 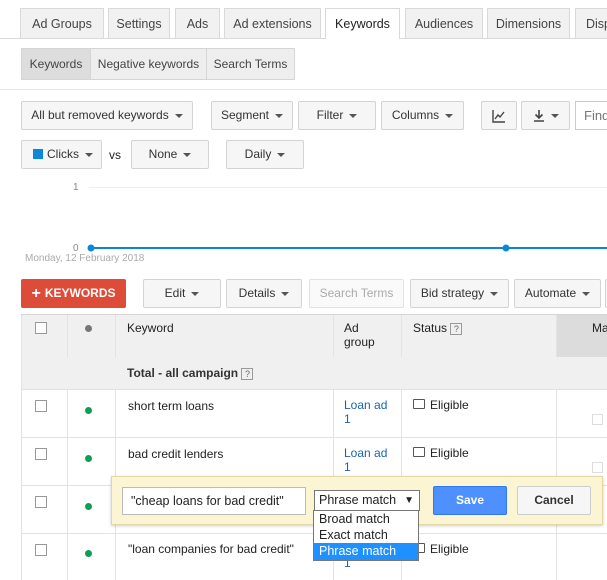 I want to click on metric1-label: Clicks, so click(x=63, y=154).